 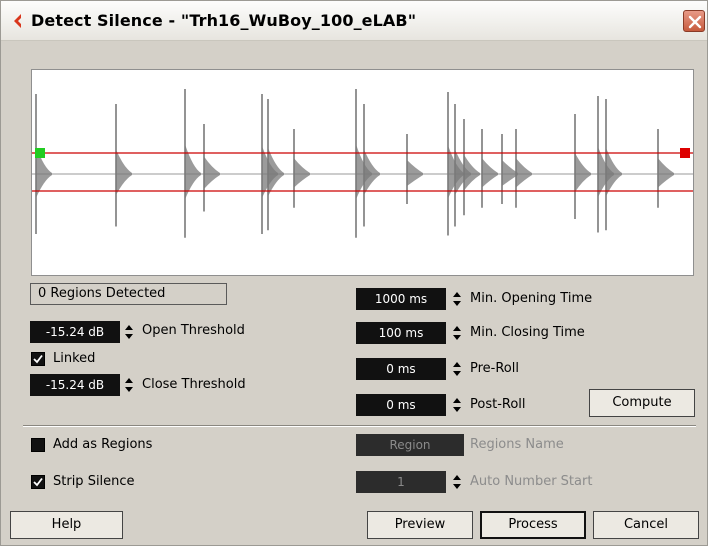 What do you see at coordinates (193, 330) in the screenshot?
I see `open-threshold-label: Open Threshold` at bounding box center [193, 330].